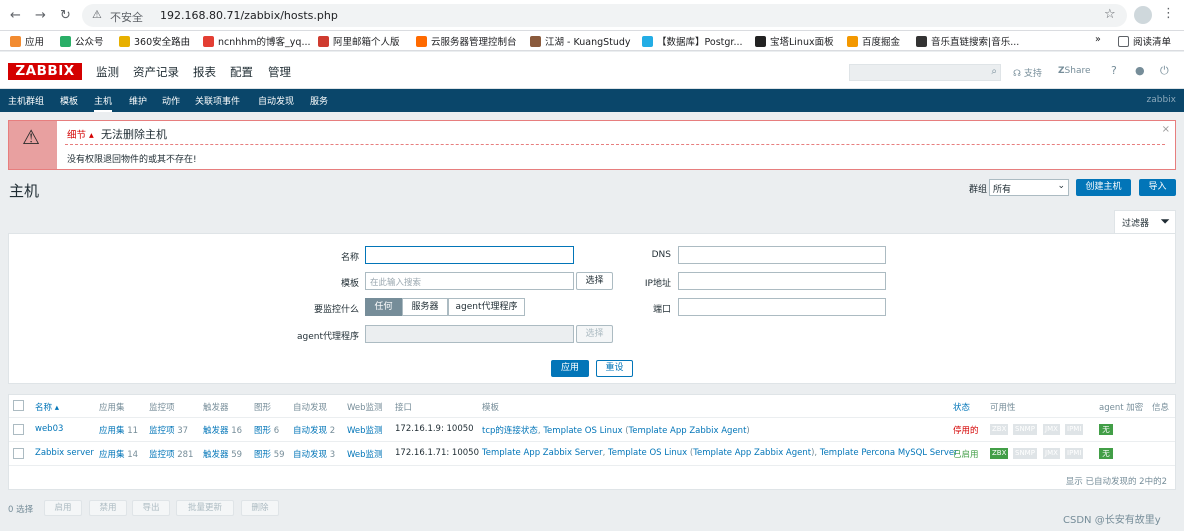 Image resolution: width=1184 pixels, height=531 pixels. Describe the element at coordinates (580, 41) in the screenshot. I see `bookmark-item: 江湖 - KuangStudy` at that location.